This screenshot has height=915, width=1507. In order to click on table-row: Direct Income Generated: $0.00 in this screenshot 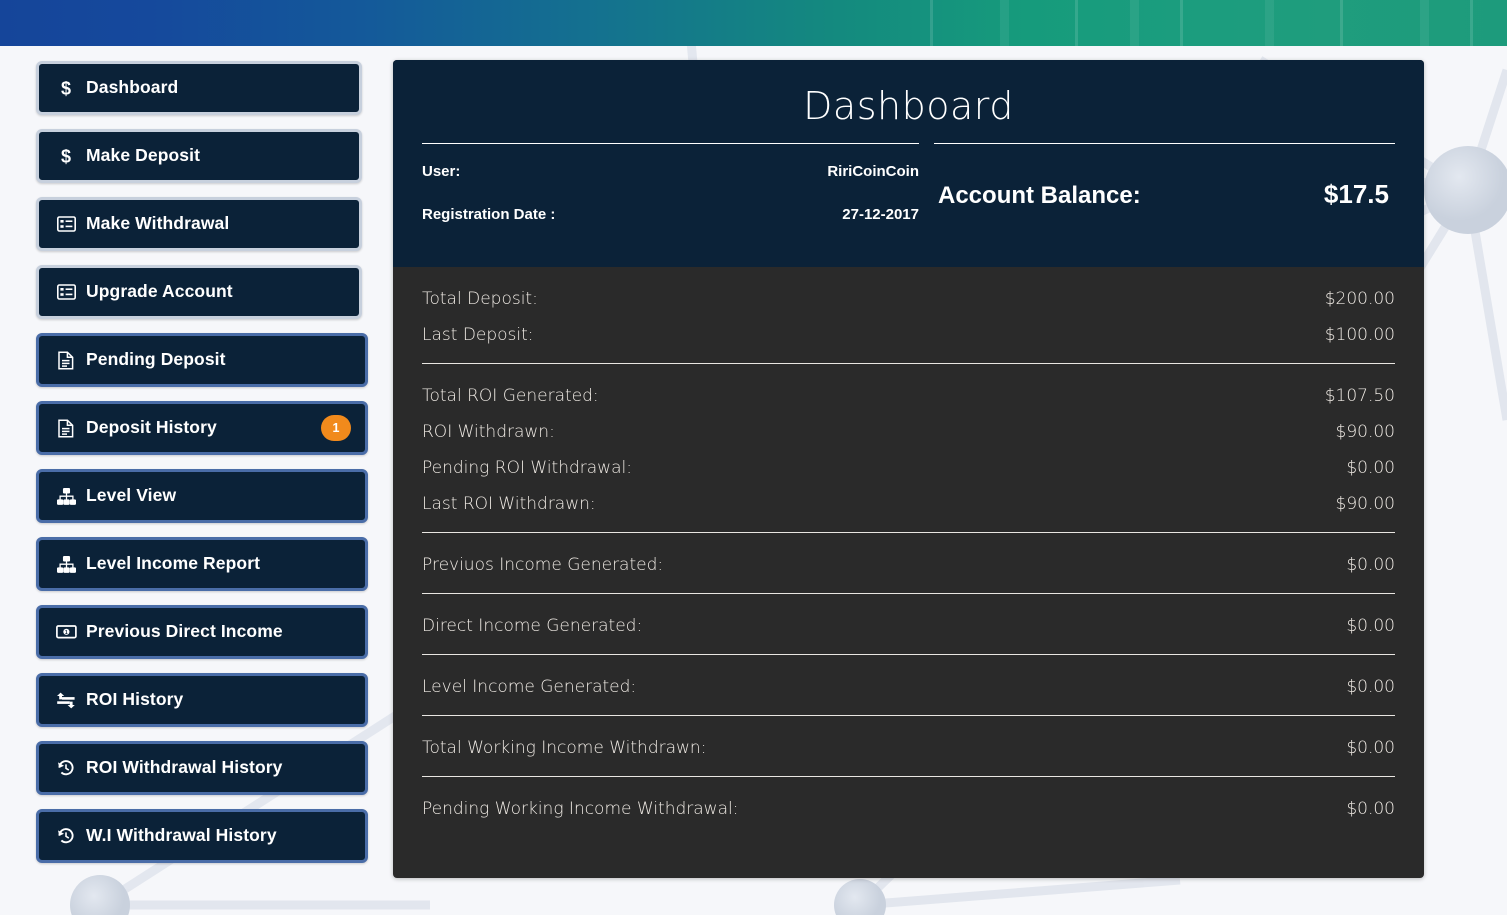, I will do `click(908, 626)`.